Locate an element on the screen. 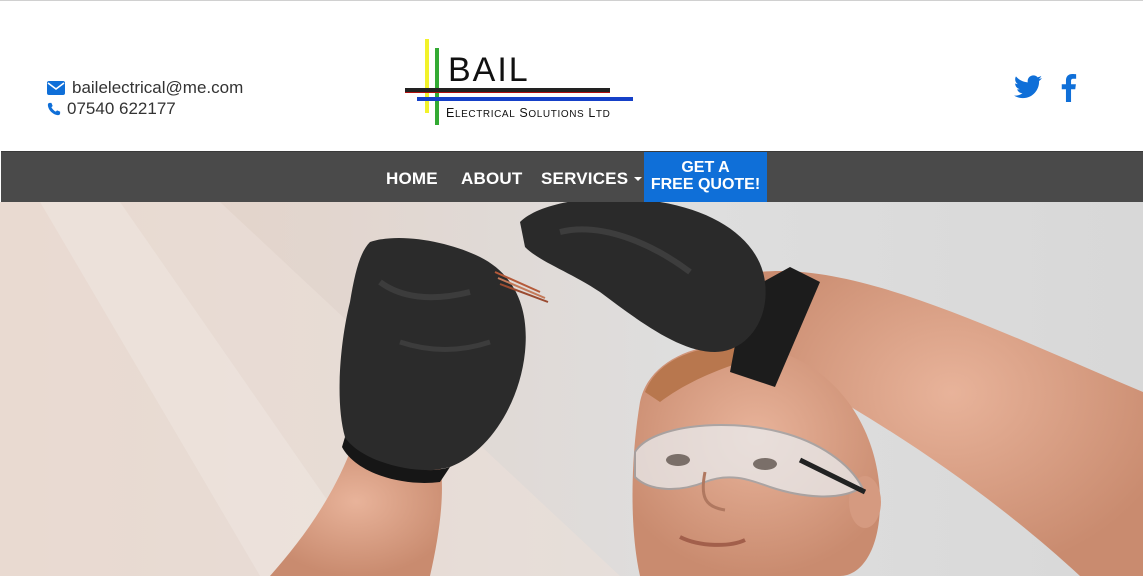 The height and width of the screenshot is (576, 1143). contact-info: bailelectrical@me.com 07540 622177 is located at coordinates (145, 98).